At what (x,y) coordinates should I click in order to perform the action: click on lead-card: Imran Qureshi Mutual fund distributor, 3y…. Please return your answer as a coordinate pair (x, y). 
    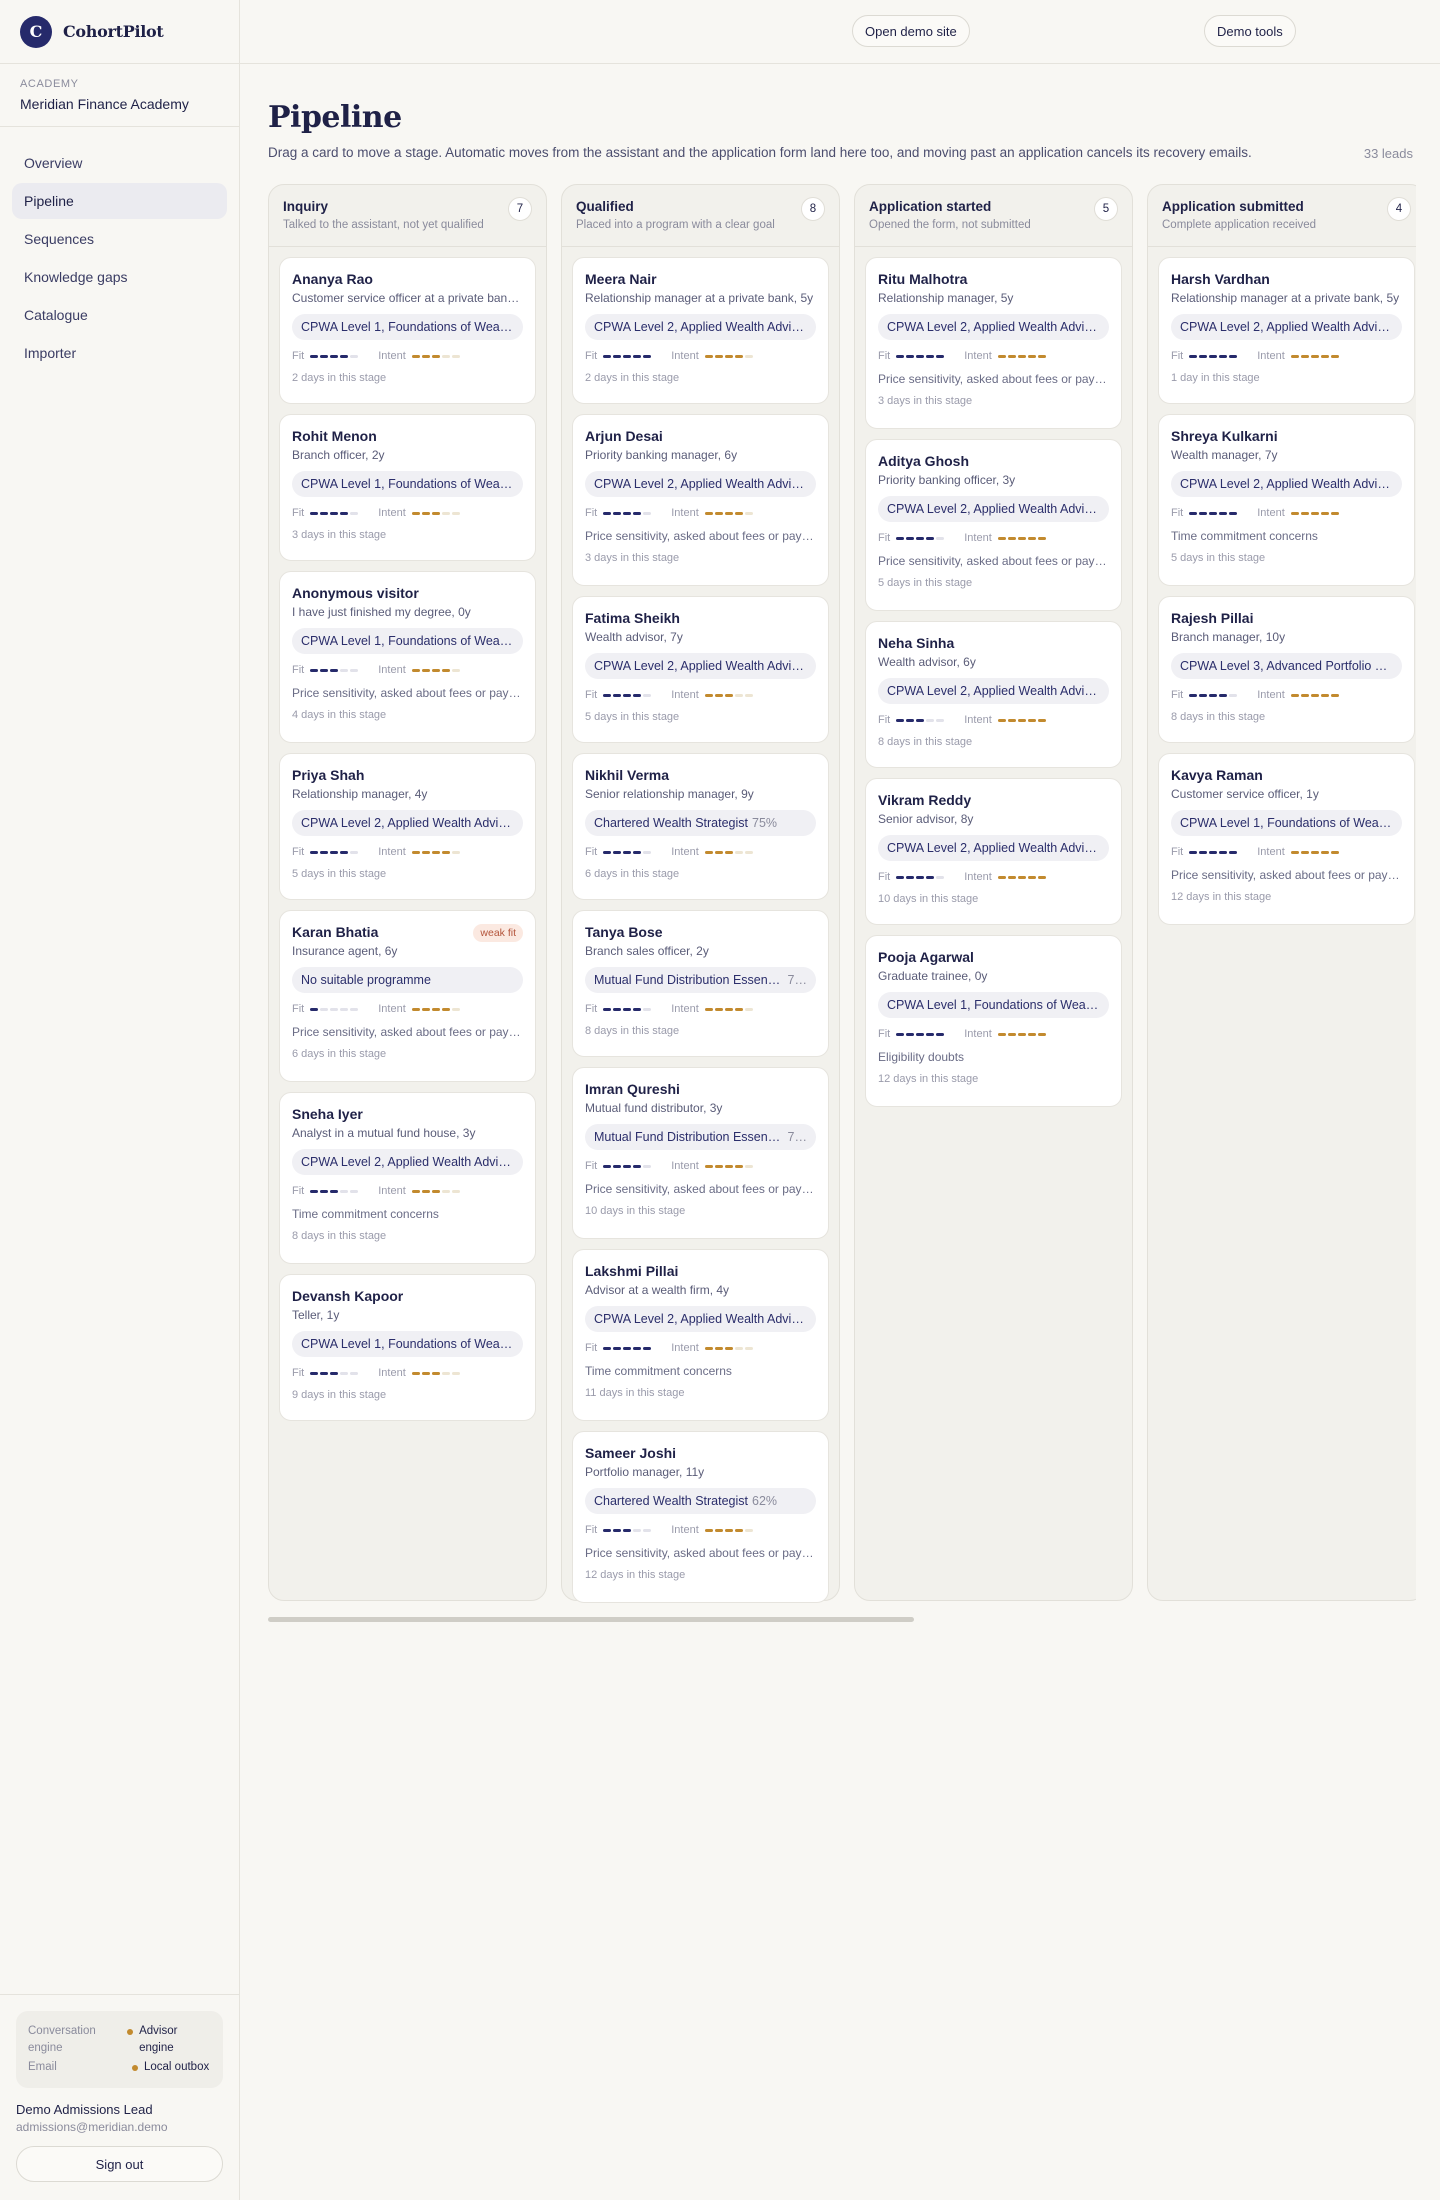
    Looking at the image, I should click on (700, 1153).